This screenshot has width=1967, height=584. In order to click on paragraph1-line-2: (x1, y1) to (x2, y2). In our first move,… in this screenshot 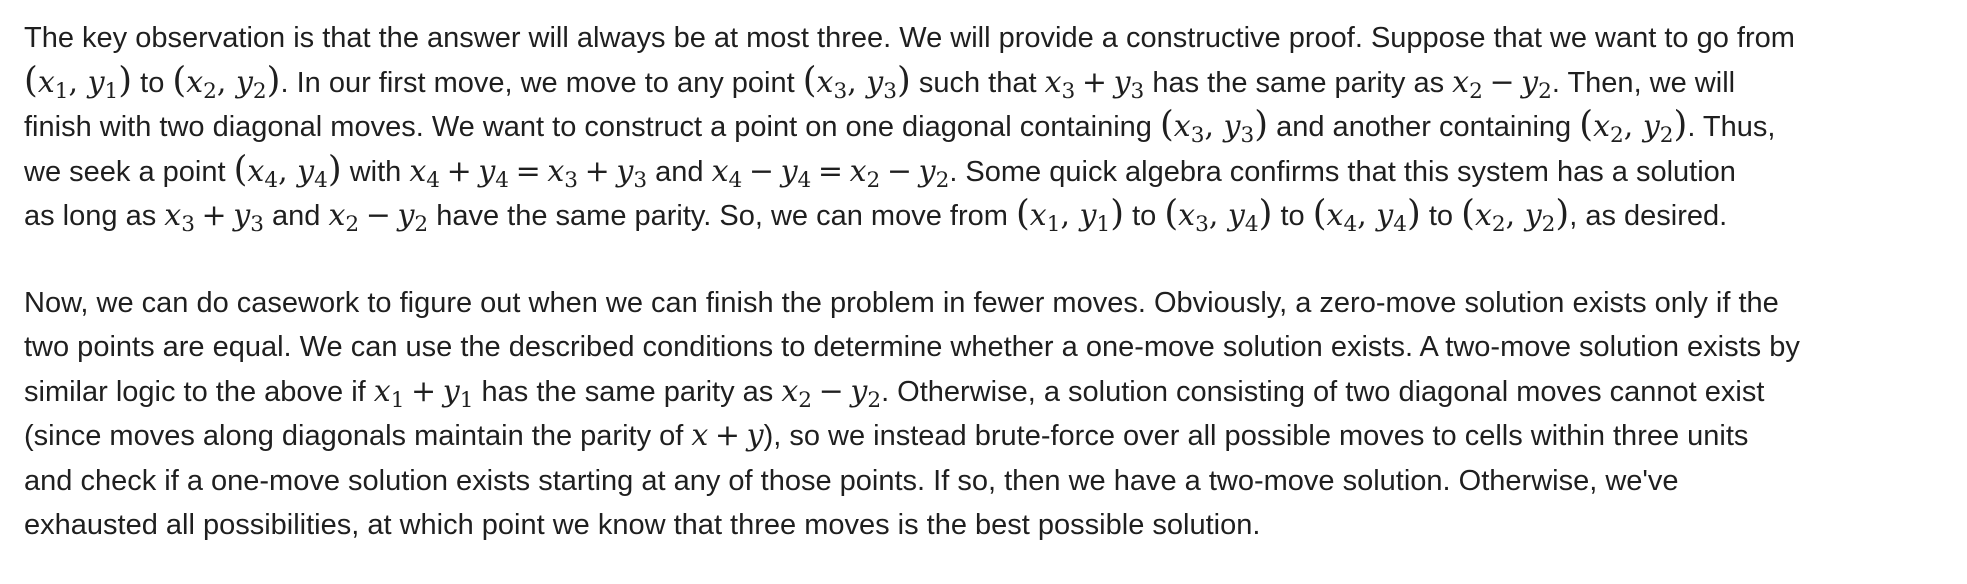, I will do `click(880, 81)`.